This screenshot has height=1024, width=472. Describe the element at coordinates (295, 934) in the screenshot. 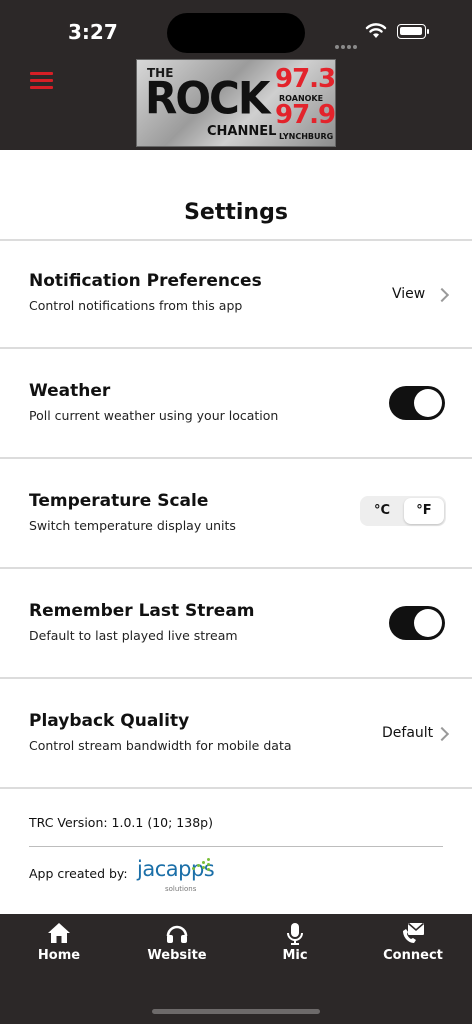

I see `microphone-icon` at that location.